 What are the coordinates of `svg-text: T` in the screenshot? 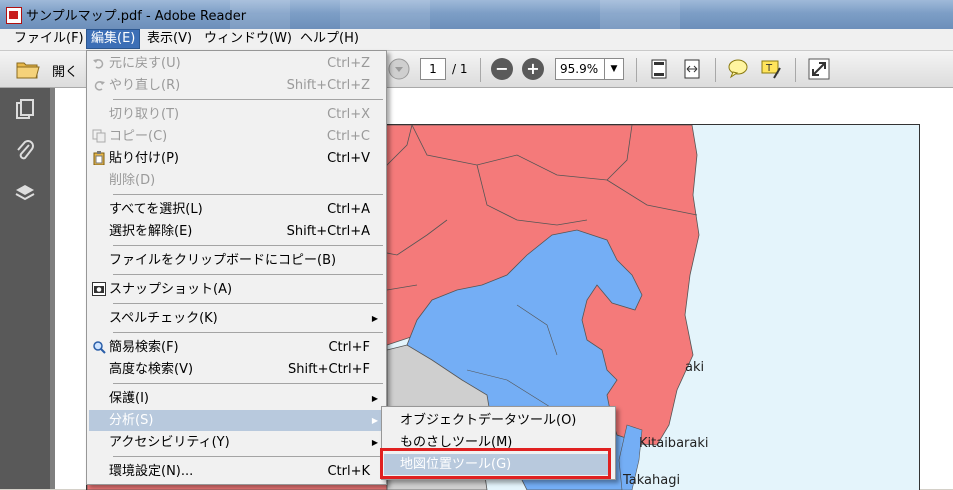 It's located at (769, 68).